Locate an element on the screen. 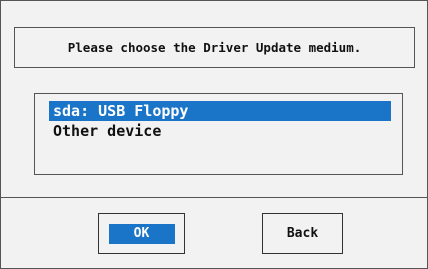 This screenshot has height=269, width=428. ok-button: OK is located at coordinates (141, 233).